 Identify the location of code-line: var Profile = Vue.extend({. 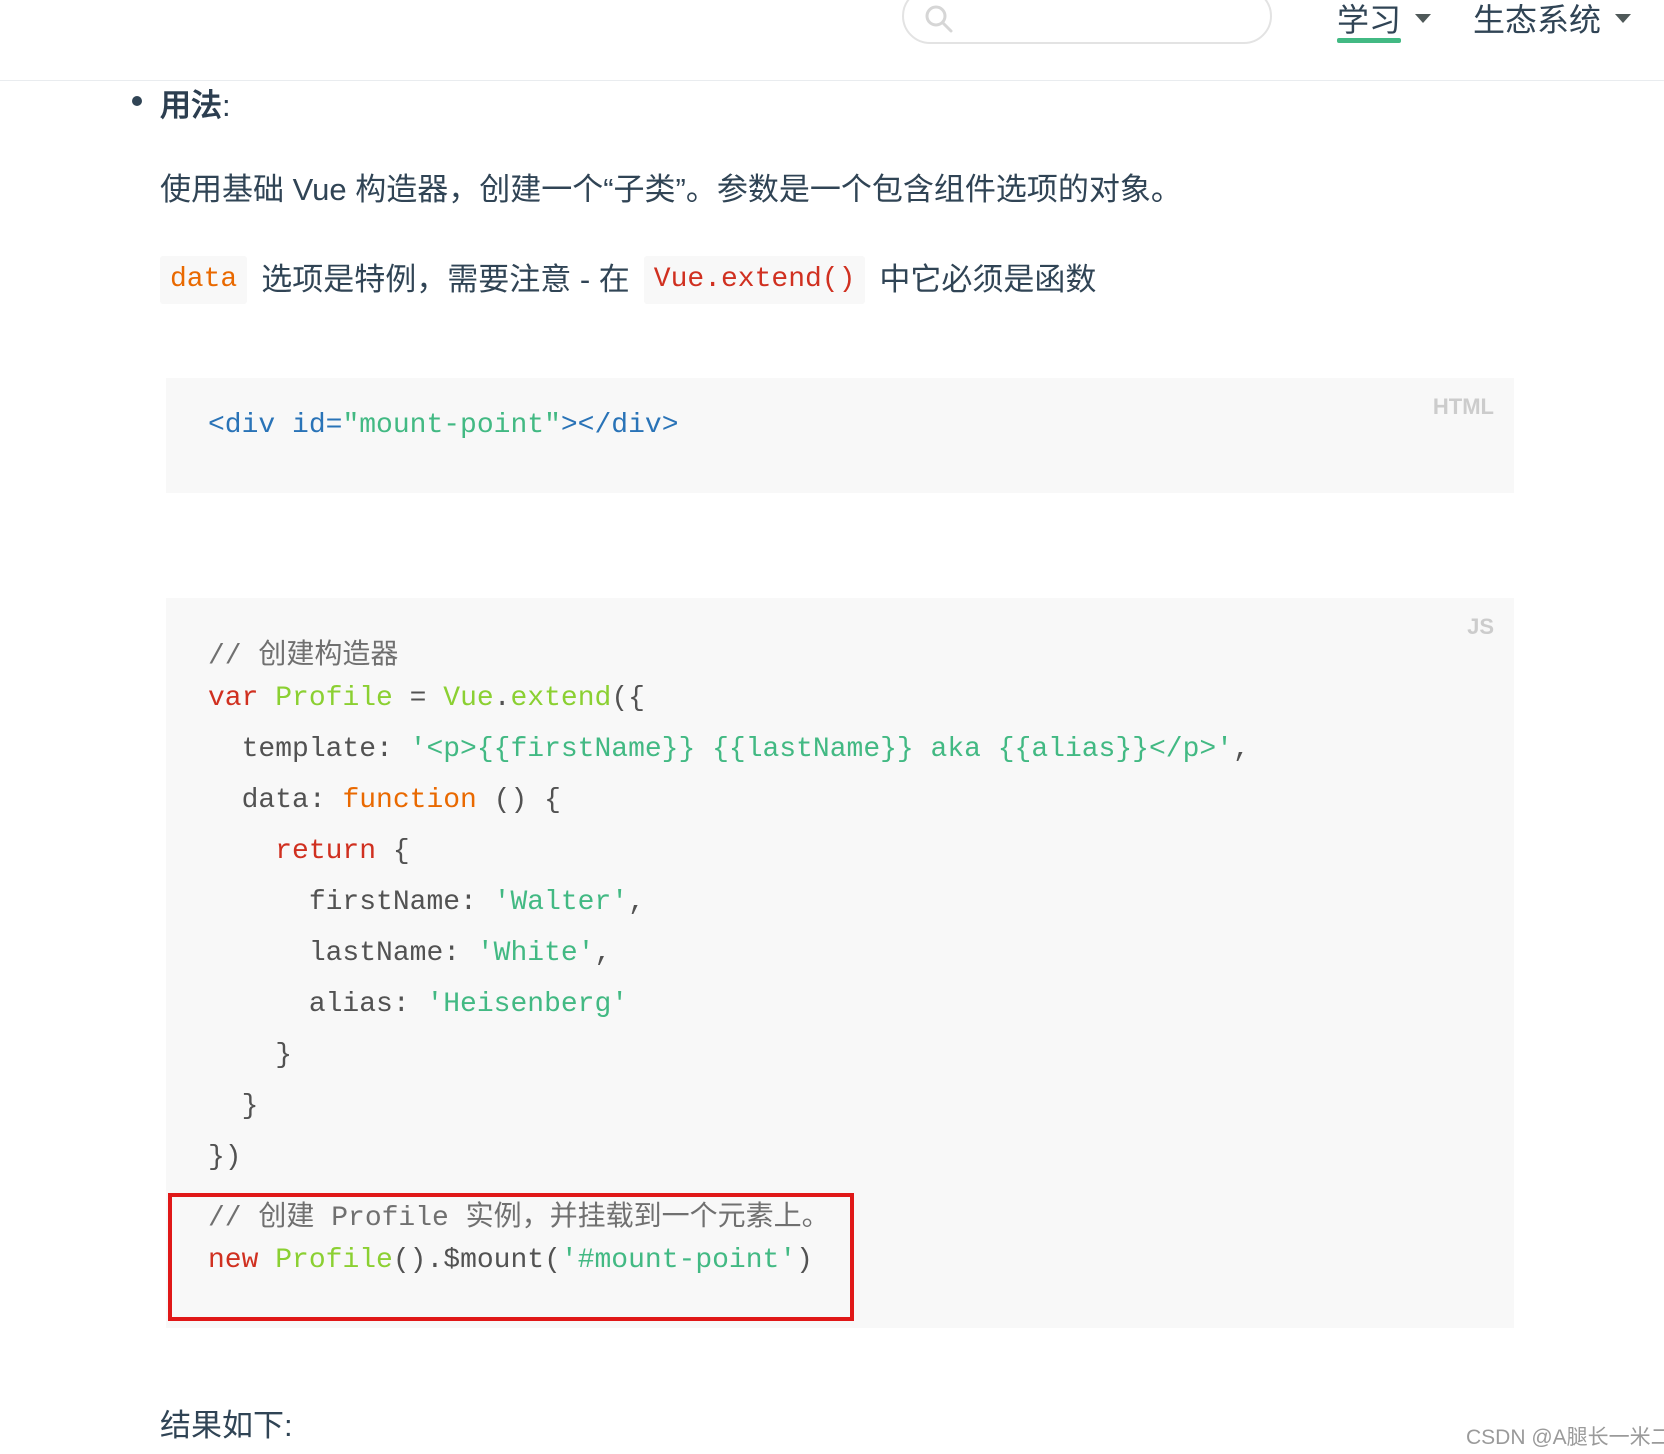
(426, 698).